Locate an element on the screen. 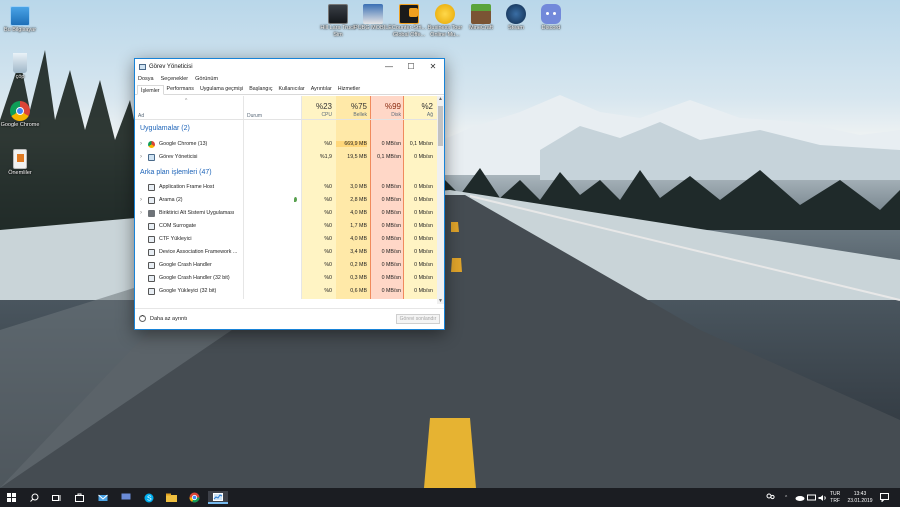 Image resolution: width=900 pixels, height=507 pixels. desktop-icon-steam: Steam is located at coordinates (516, 18).